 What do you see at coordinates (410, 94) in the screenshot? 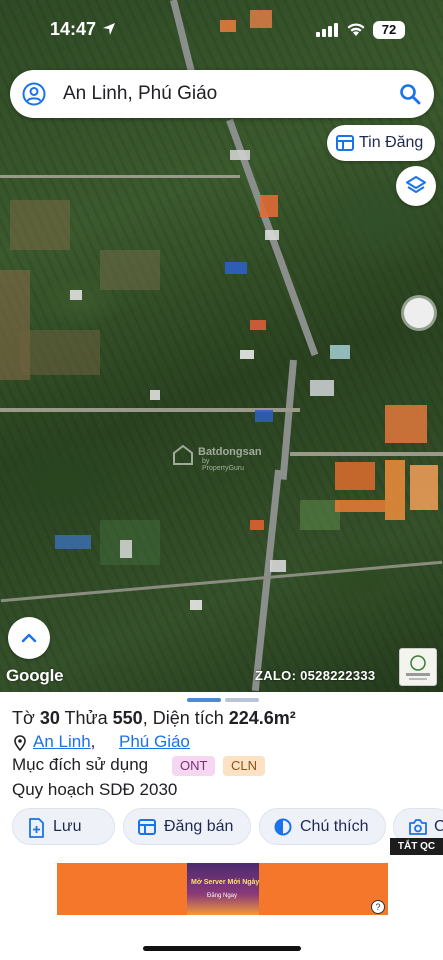
I see `search-icon` at bounding box center [410, 94].